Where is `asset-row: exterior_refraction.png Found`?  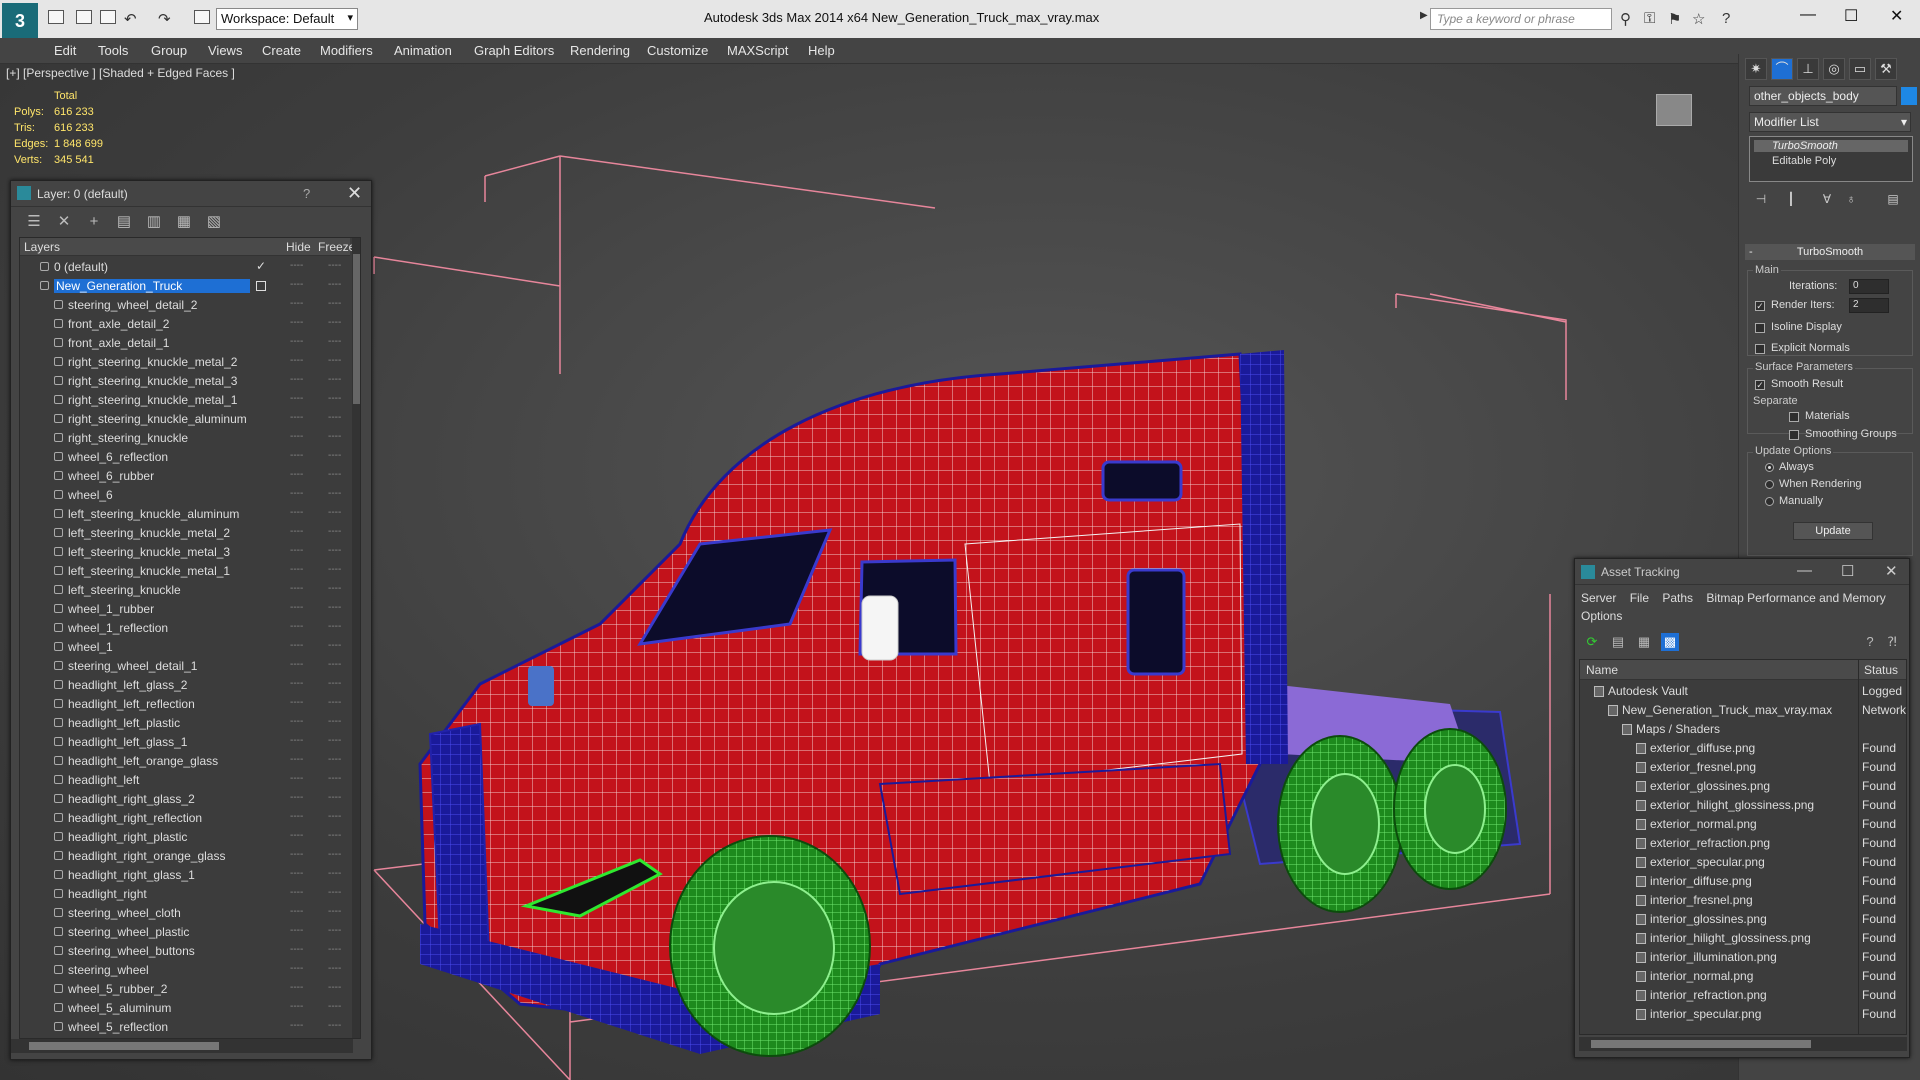 asset-row: exterior_refraction.png Found is located at coordinates (1743, 843).